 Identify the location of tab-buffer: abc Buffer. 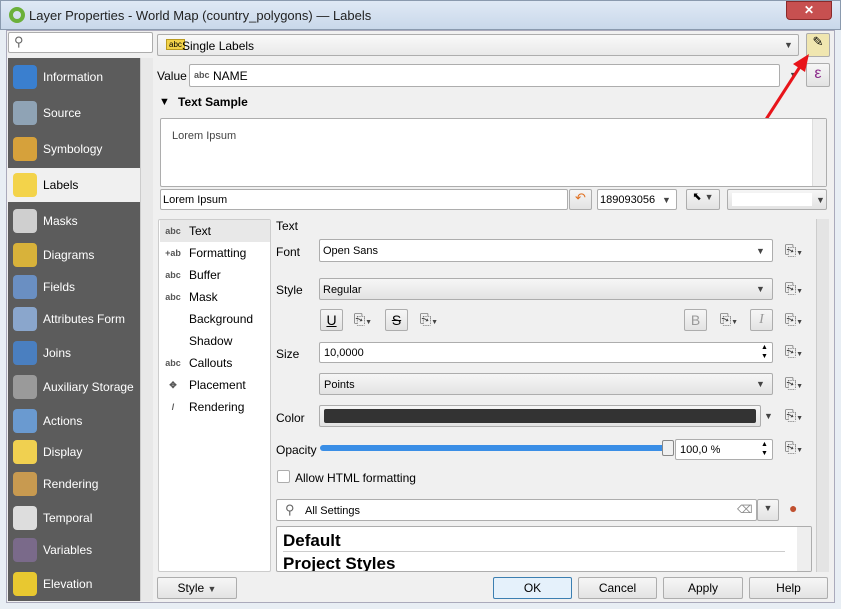
(215, 275).